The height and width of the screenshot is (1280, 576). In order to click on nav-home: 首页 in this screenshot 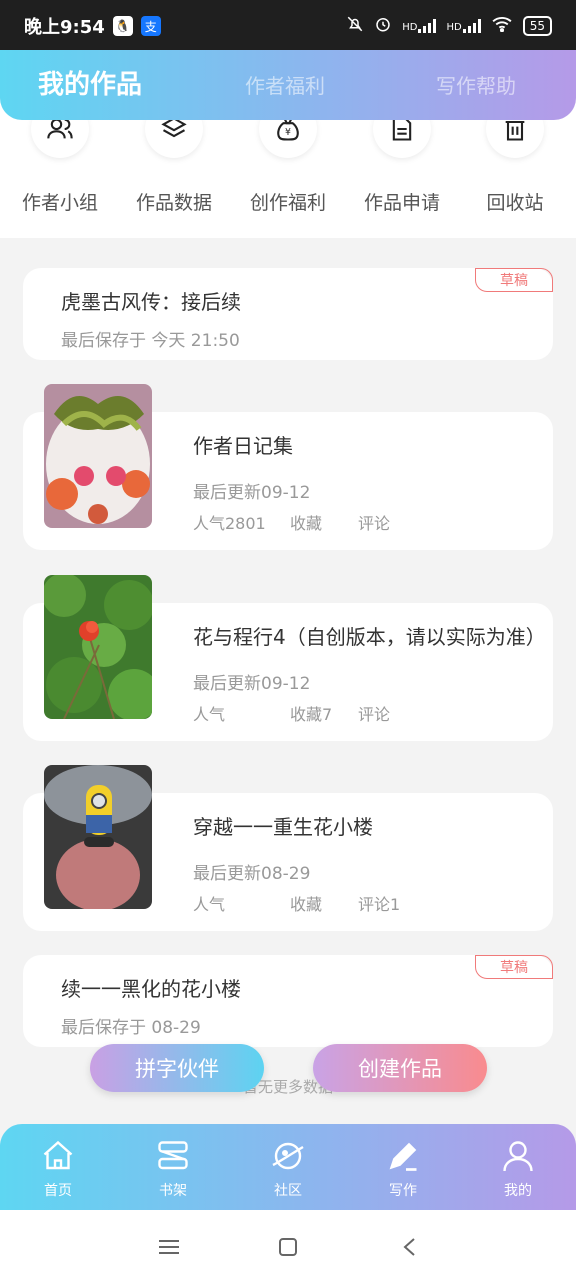, I will do `click(58, 1168)`.